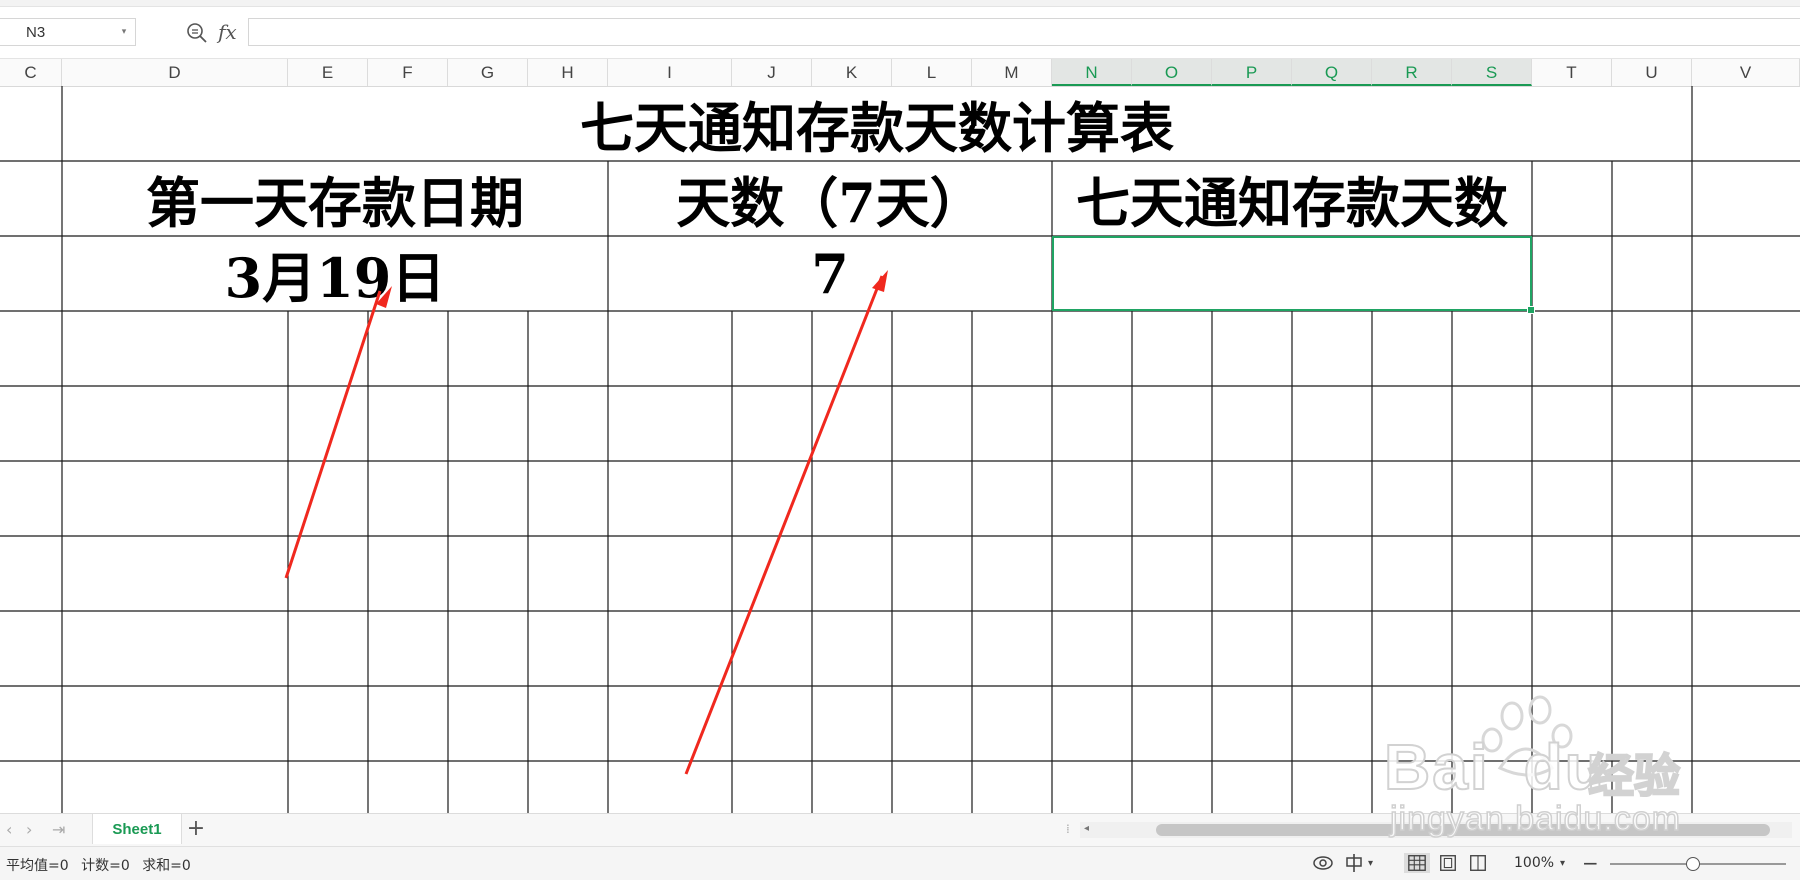 The height and width of the screenshot is (880, 1800). What do you see at coordinates (1323, 863) in the screenshot?
I see `eye-protection-icon` at bounding box center [1323, 863].